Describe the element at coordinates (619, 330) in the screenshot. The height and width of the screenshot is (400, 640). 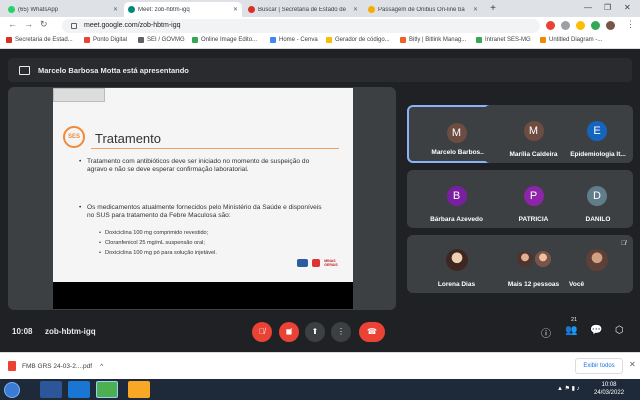
I see `activities-icon: ⬡` at that location.